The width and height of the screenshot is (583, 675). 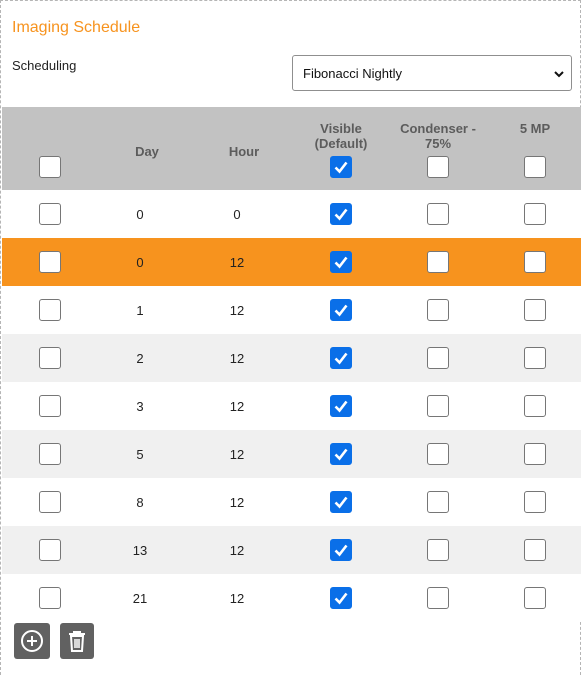 I want to click on plus-circle-icon, so click(x=32, y=641).